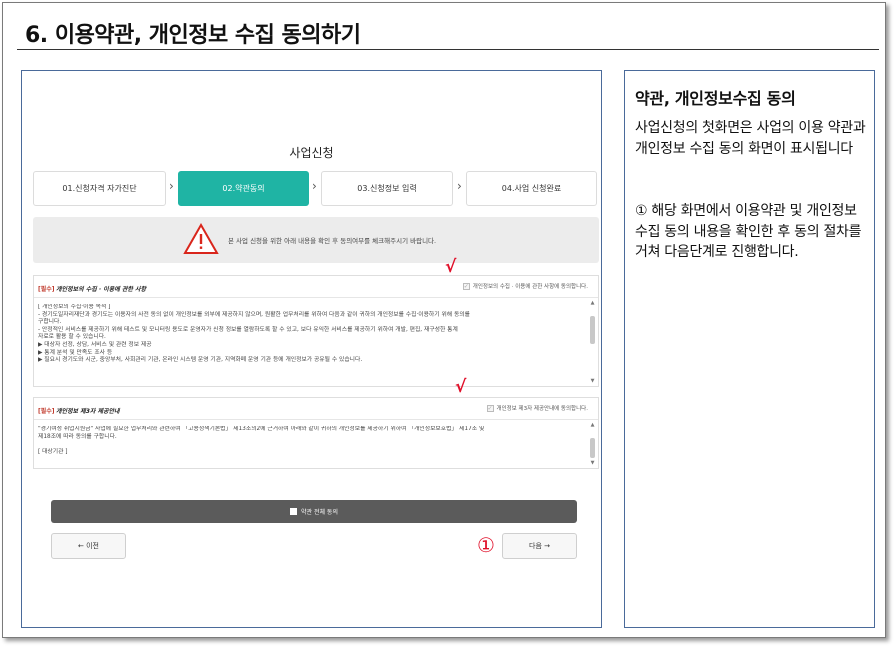 The image size is (894, 646). What do you see at coordinates (193, 35) in the screenshot?
I see `page-title: 6. 이용약관, 개인정보 수집 동의하기` at bounding box center [193, 35].